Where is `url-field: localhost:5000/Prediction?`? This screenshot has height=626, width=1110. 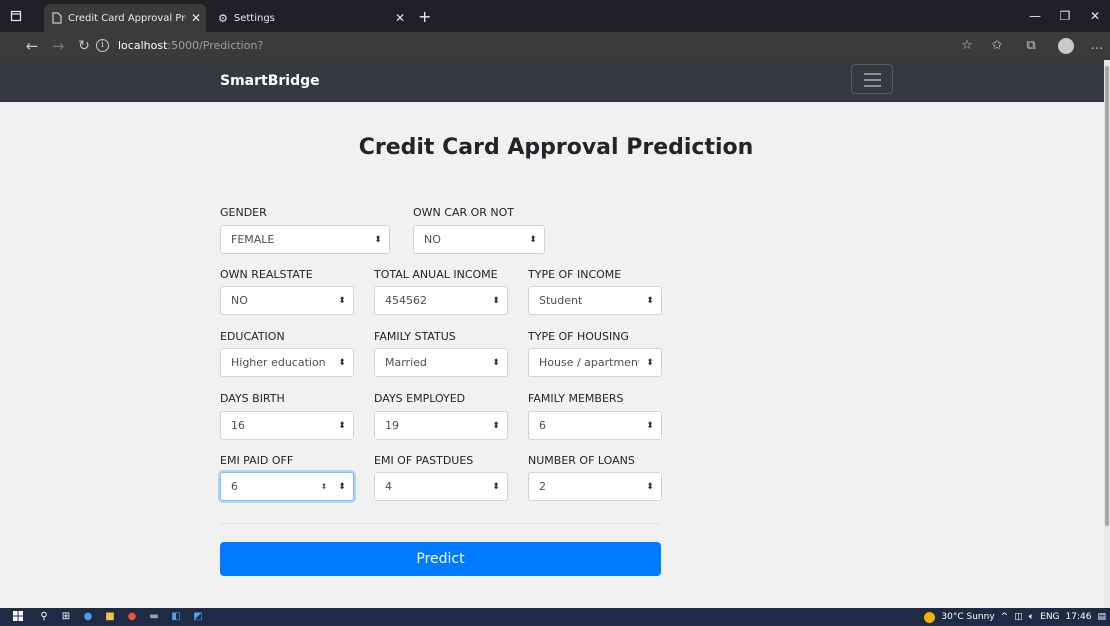
url-field: localhost:5000/Prediction? is located at coordinates (190, 46).